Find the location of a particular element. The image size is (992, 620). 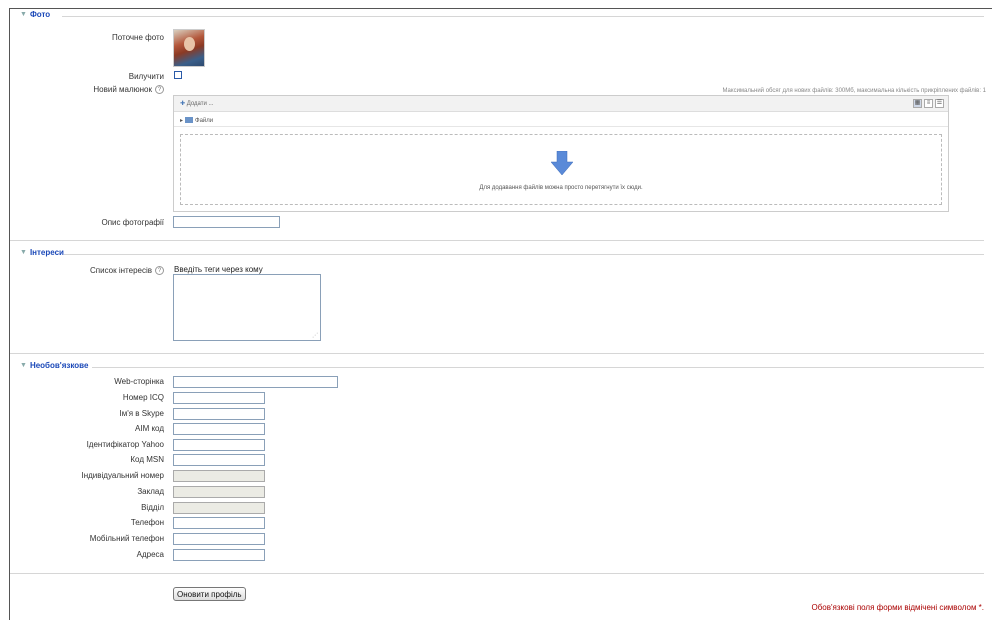

resize-grip-icon: ⋰ is located at coordinates (315, 335).